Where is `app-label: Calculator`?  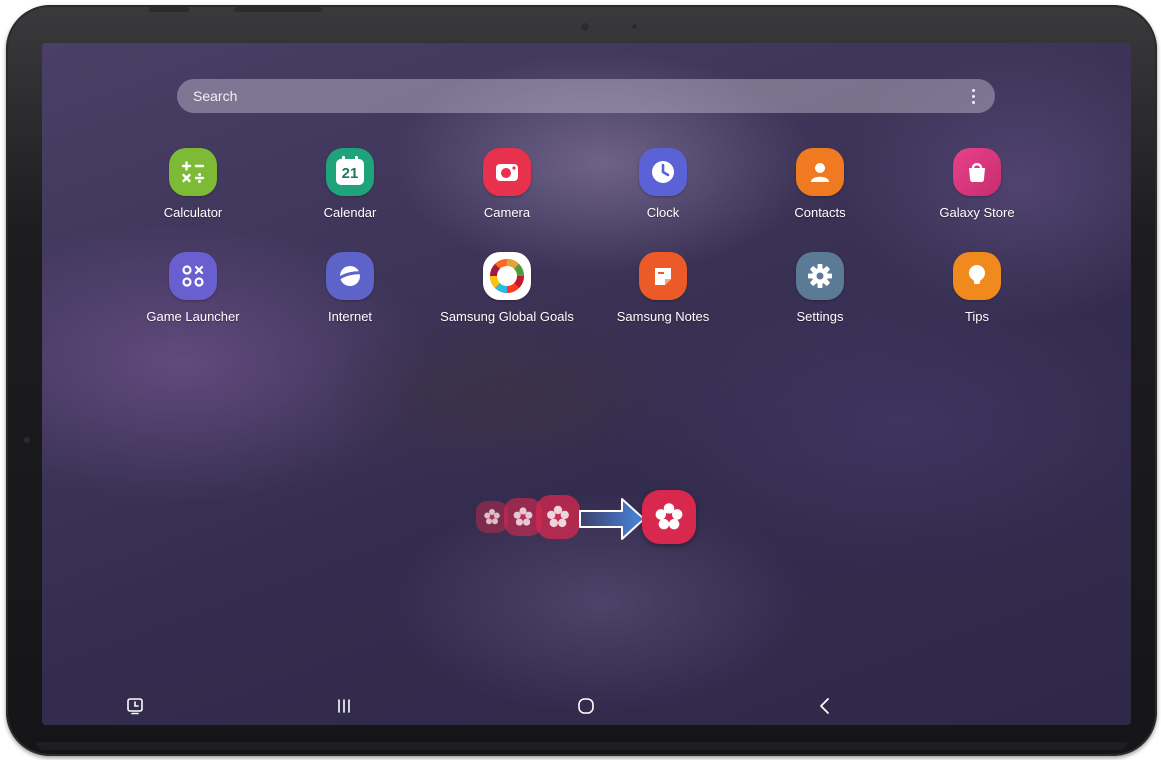 app-label: Calculator is located at coordinates (193, 212).